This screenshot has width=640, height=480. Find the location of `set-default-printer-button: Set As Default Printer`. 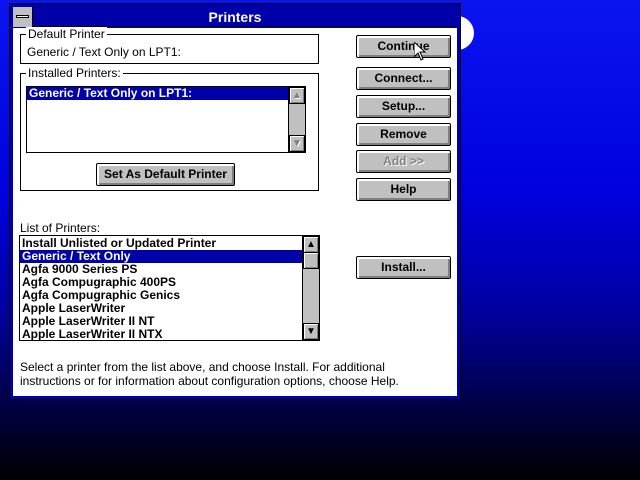

set-default-printer-button: Set As Default Printer is located at coordinates (165, 174).